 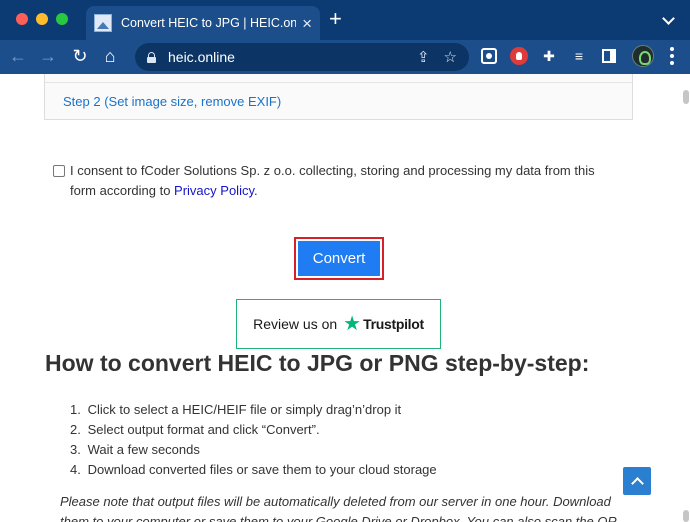 I want to click on page-scrollbar, so click(x=685, y=298).